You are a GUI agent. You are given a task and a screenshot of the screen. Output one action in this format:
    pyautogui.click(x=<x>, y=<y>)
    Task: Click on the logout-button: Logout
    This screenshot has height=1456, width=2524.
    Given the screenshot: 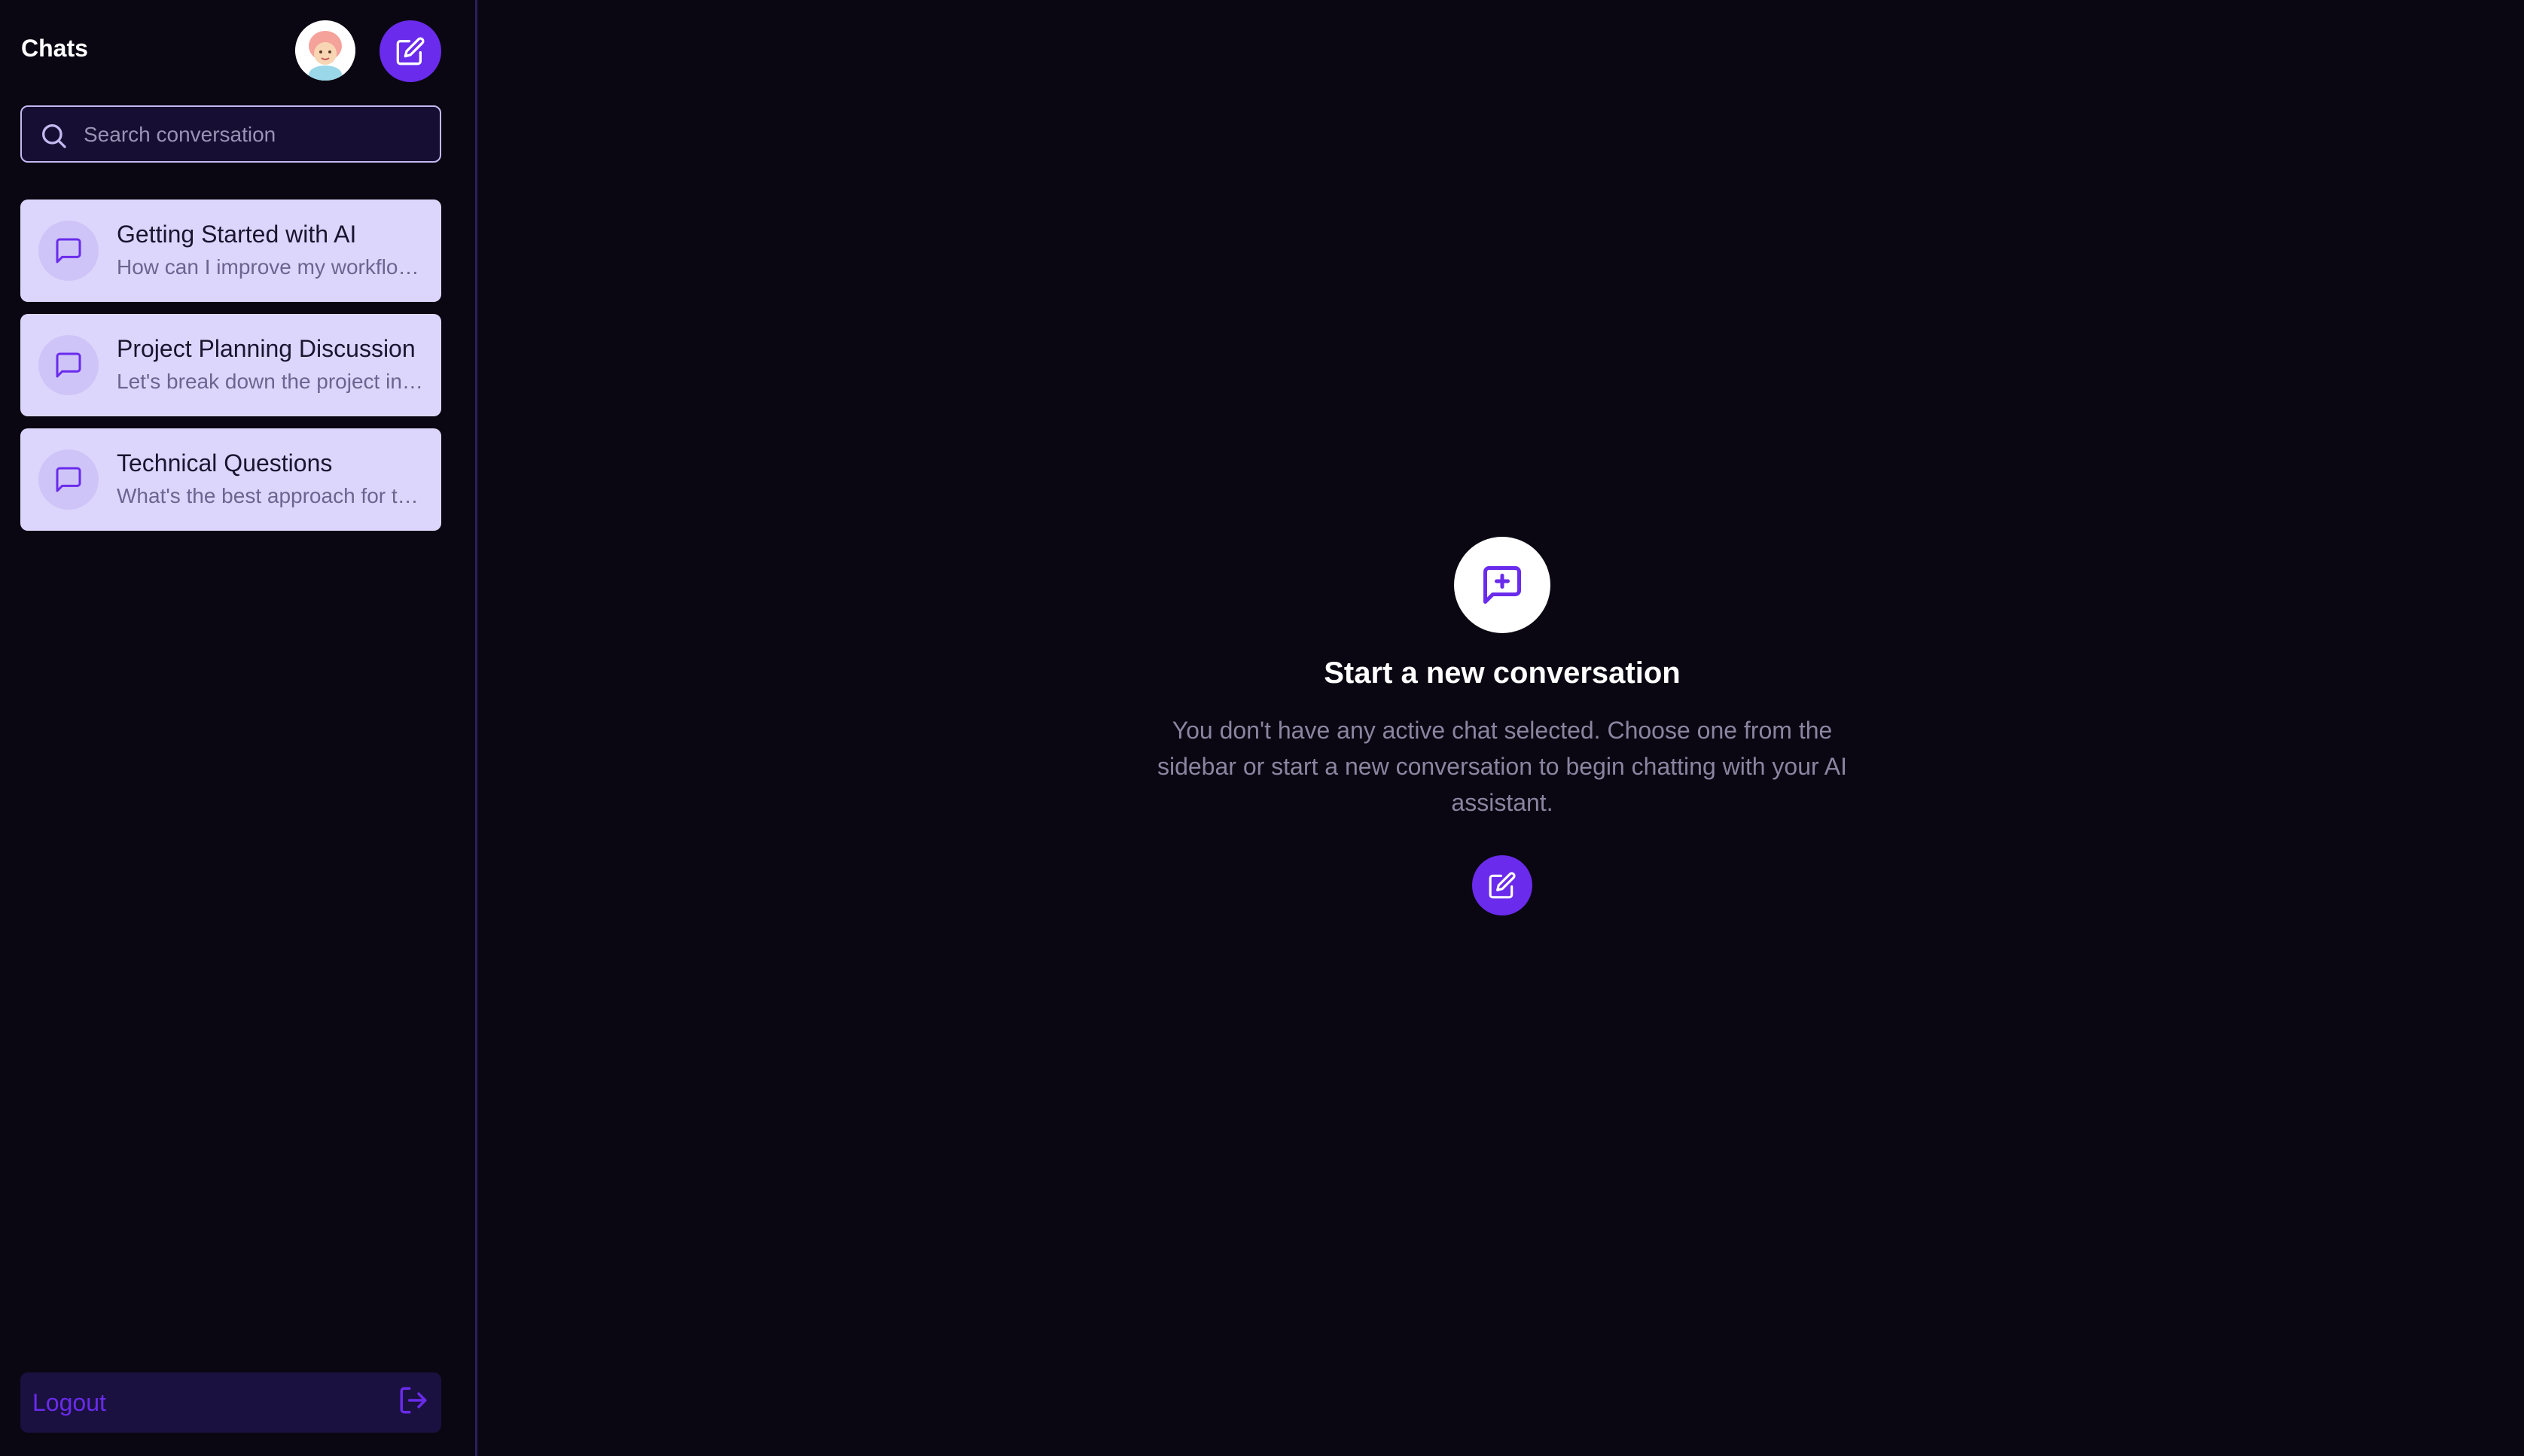 What is the action you would take?
    pyautogui.click(x=231, y=1402)
    